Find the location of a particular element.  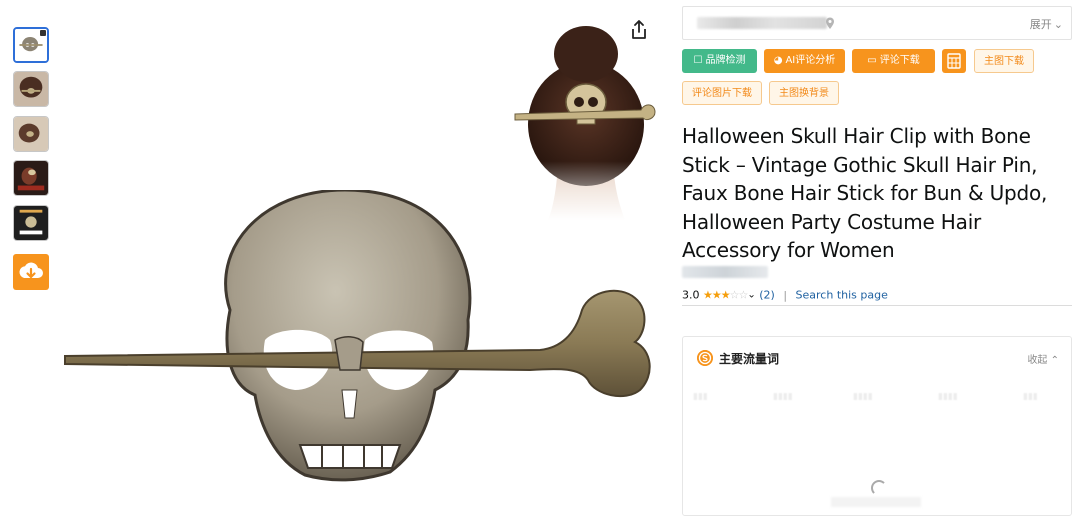

expand-label: 展开 is located at coordinates (1040, 24).